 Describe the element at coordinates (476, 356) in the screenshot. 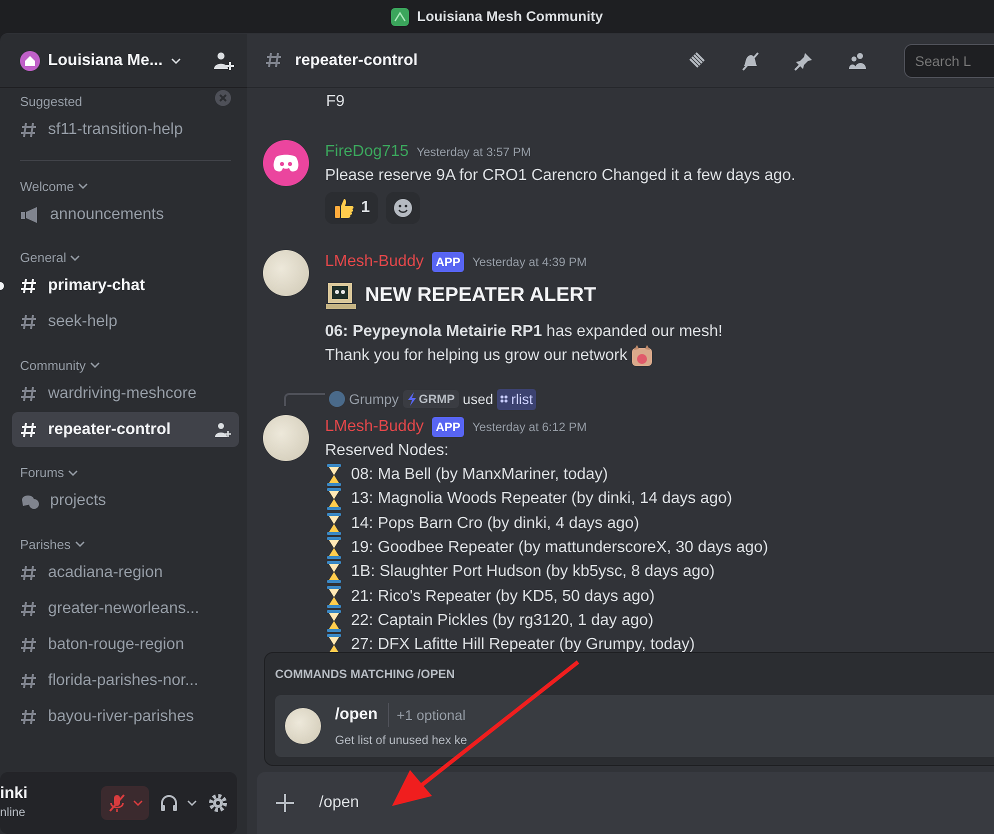

I see `message-text: Thank you for helping us grow our network` at that location.